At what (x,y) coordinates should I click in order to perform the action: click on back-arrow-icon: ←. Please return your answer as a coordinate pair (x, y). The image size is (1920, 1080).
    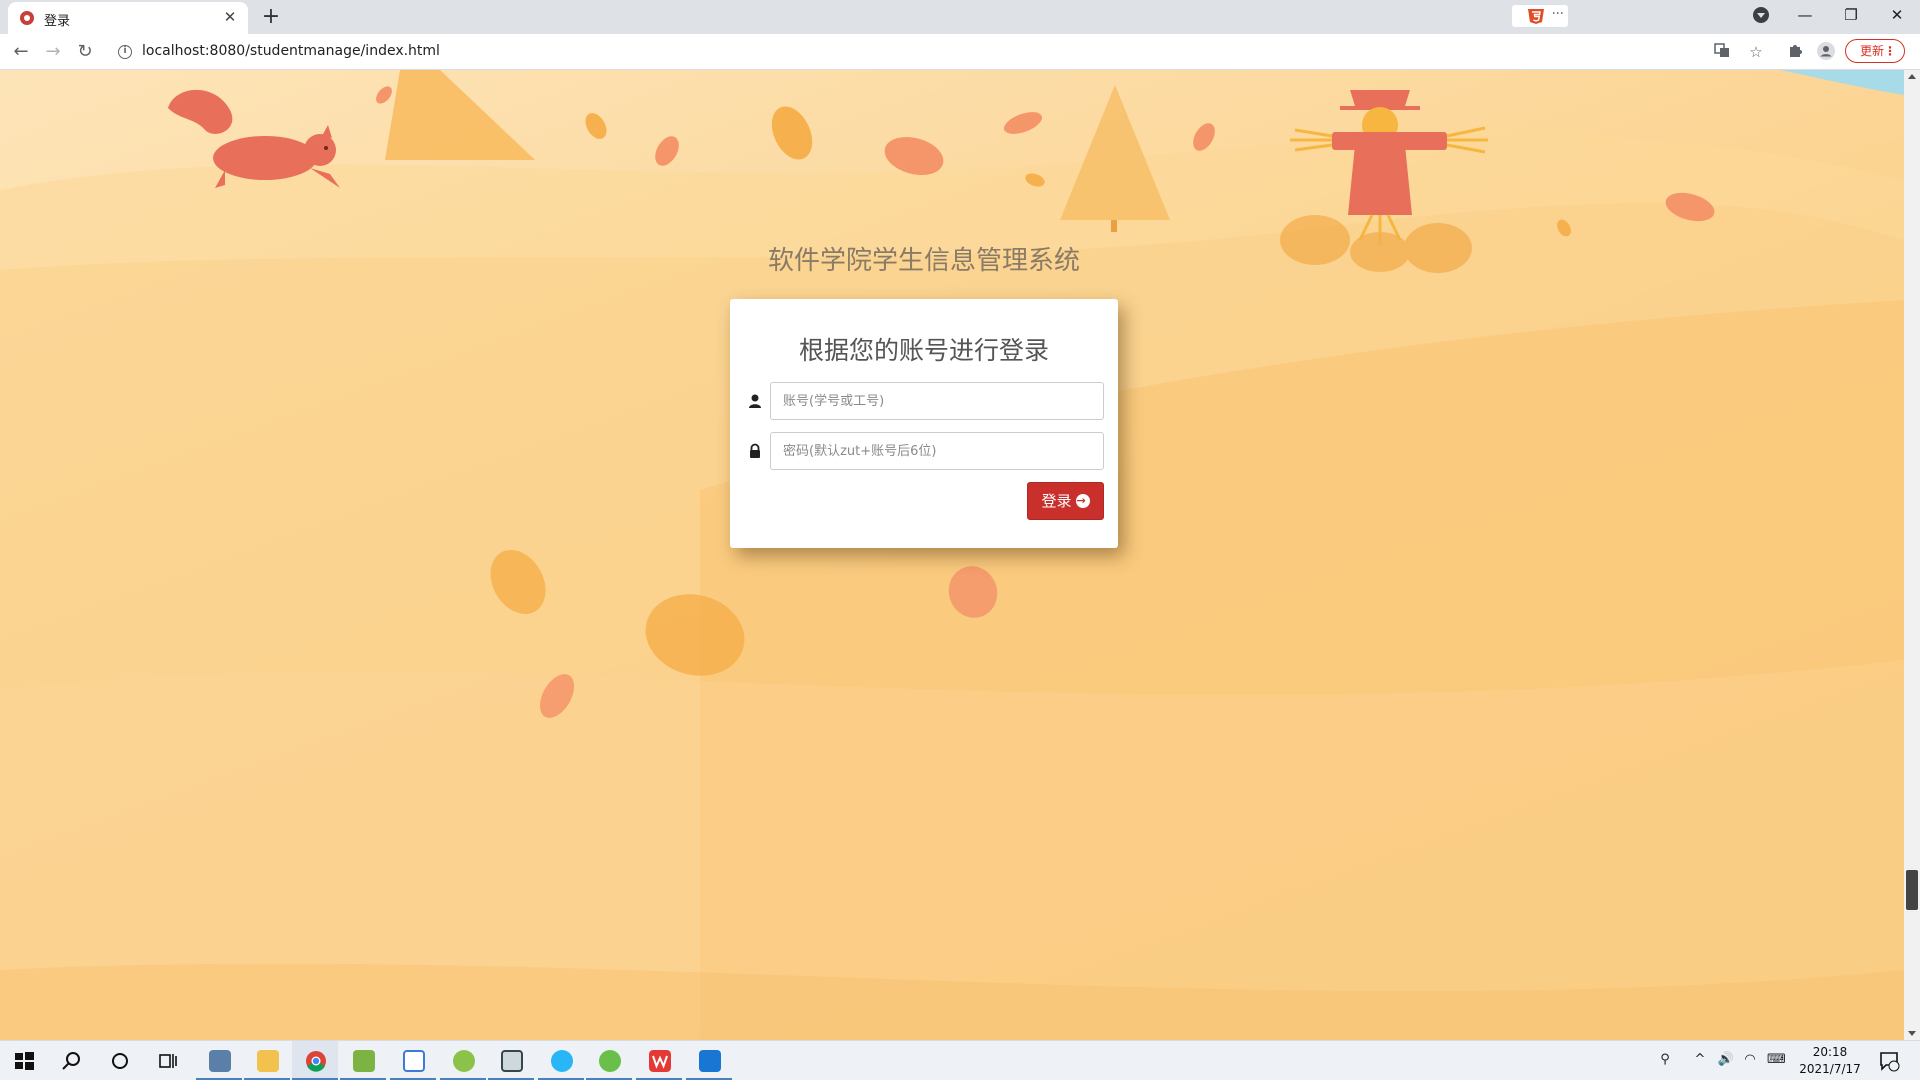
    Looking at the image, I should click on (21, 52).